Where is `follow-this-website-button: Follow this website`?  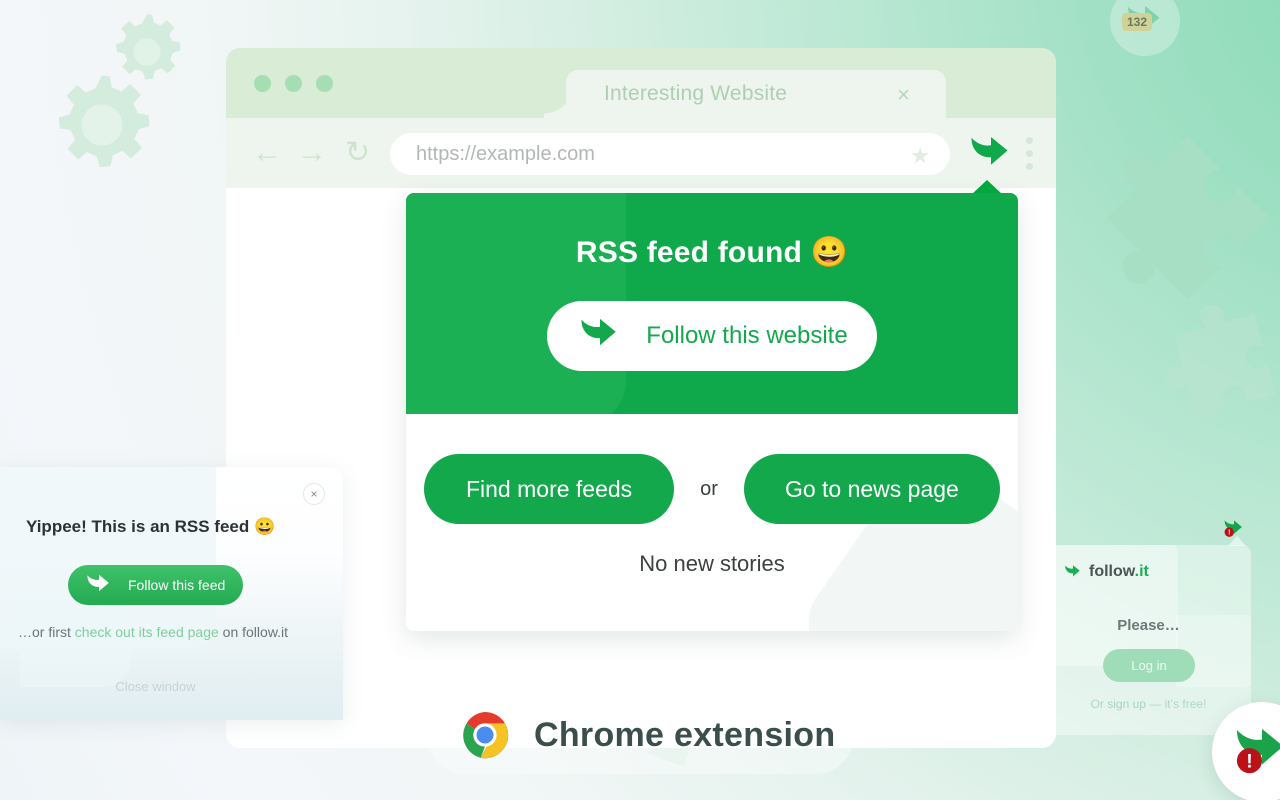
follow-this-website-button: Follow this website is located at coordinates (712, 336).